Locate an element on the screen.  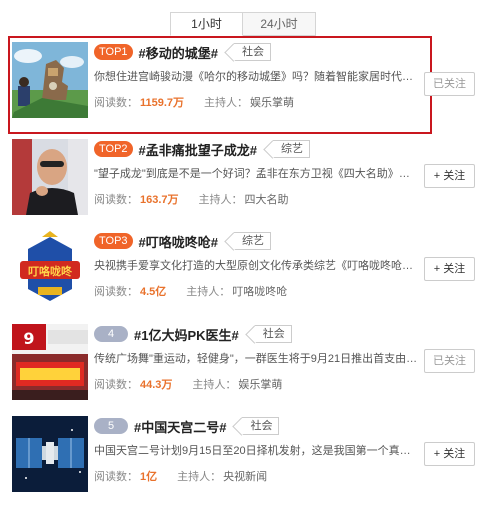
topic-meta: 阅读数： 1亿 主持人： 央视新闻 is located at coordinates (259, 476).